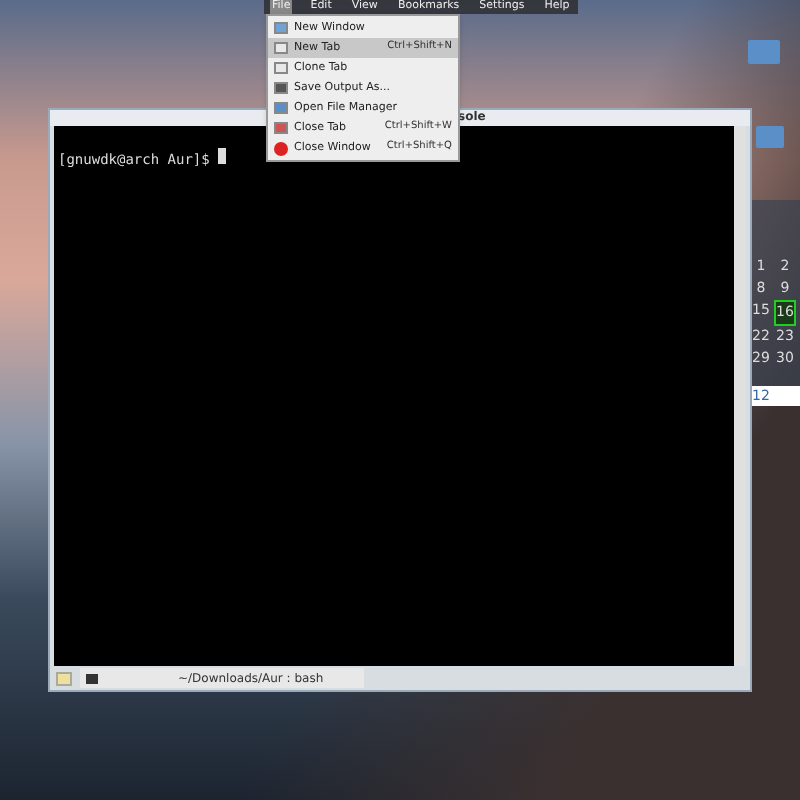 This screenshot has width=800, height=800. Describe the element at coordinates (92, 678) in the screenshot. I see `terminal-icon` at that location.